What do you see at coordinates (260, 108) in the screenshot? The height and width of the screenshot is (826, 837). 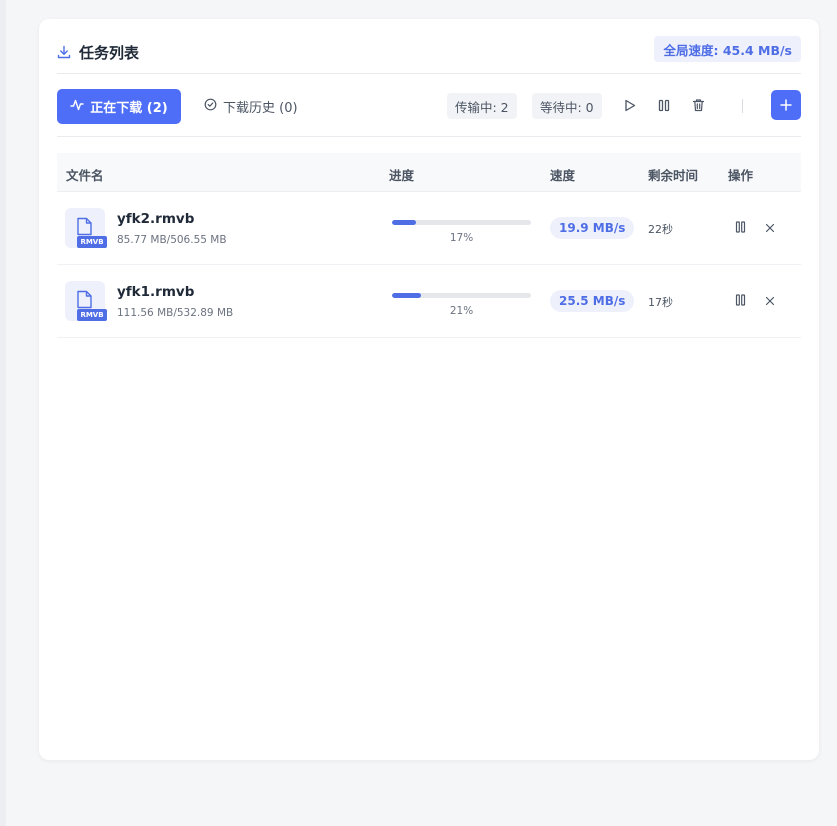 I see `tab-history-label: 下载历史 (0)` at bounding box center [260, 108].